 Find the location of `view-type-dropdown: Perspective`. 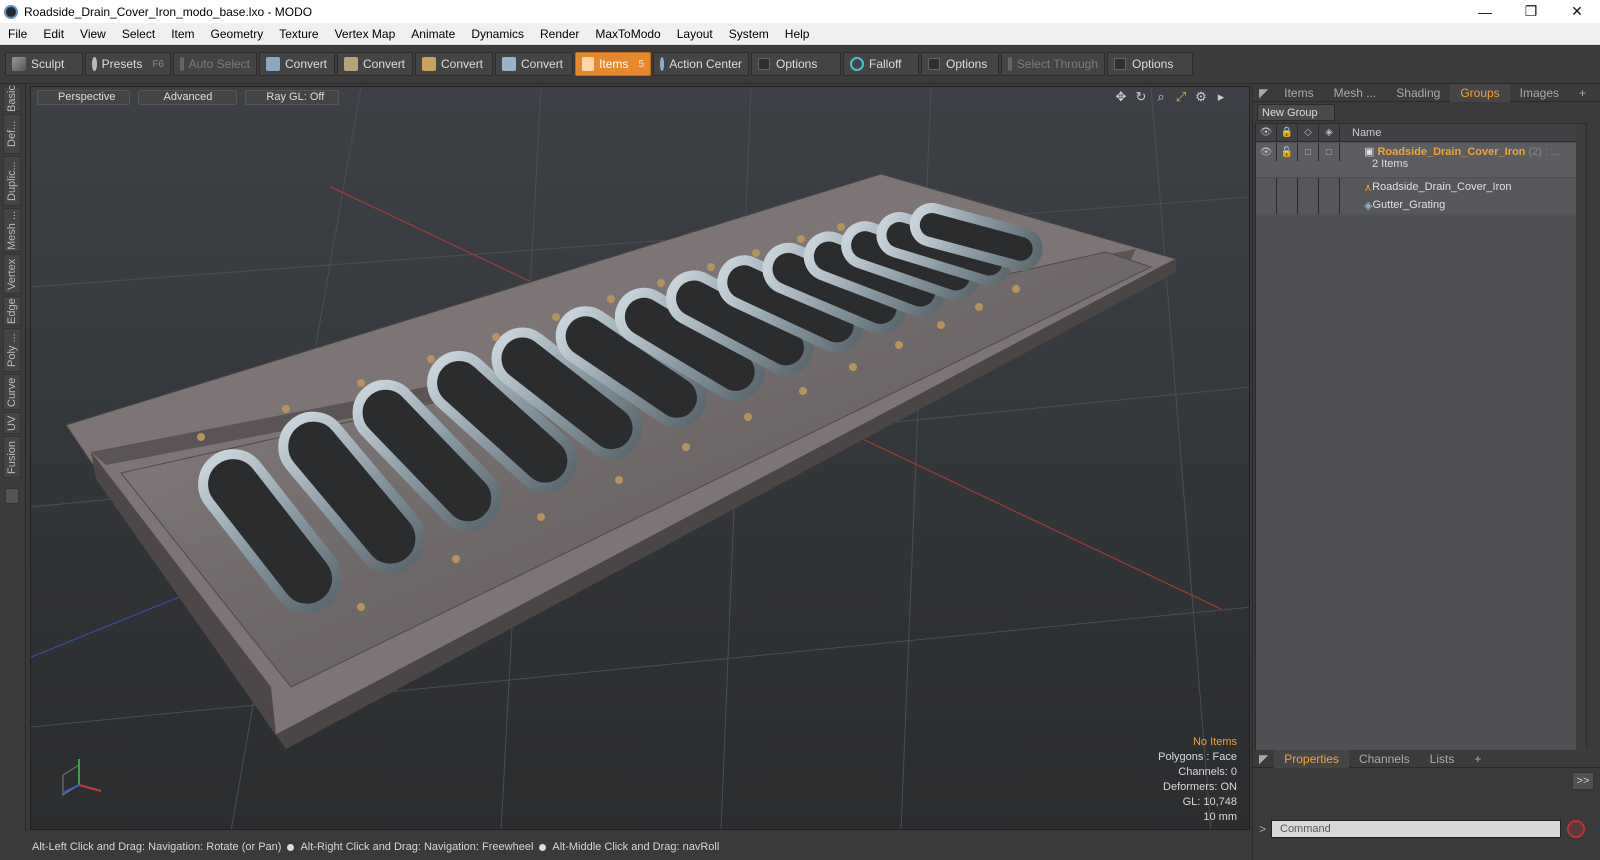

view-type-dropdown: Perspective is located at coordinates (84, 97).